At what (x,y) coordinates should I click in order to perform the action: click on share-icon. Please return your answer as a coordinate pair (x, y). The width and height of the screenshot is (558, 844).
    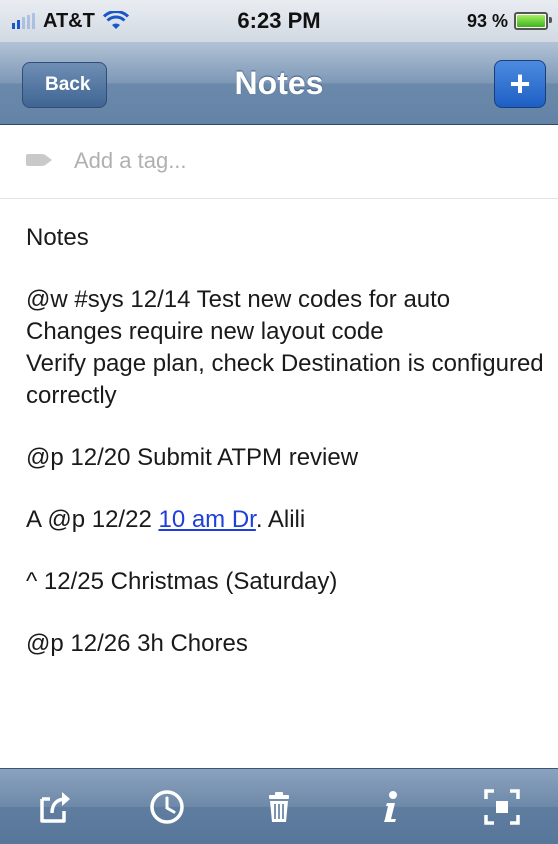
    Looking at the image, I should click on (55, 807).